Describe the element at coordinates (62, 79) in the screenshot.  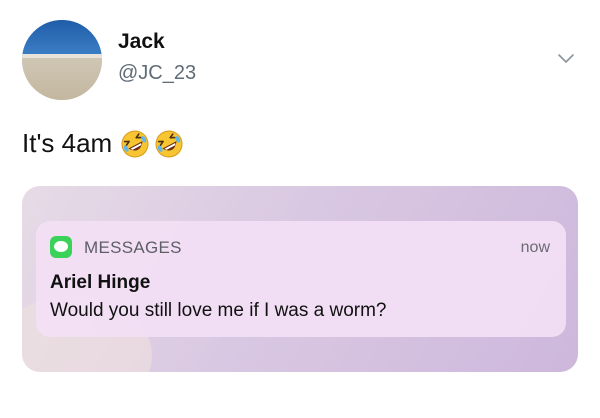
I see `avatar-sand` at that location.